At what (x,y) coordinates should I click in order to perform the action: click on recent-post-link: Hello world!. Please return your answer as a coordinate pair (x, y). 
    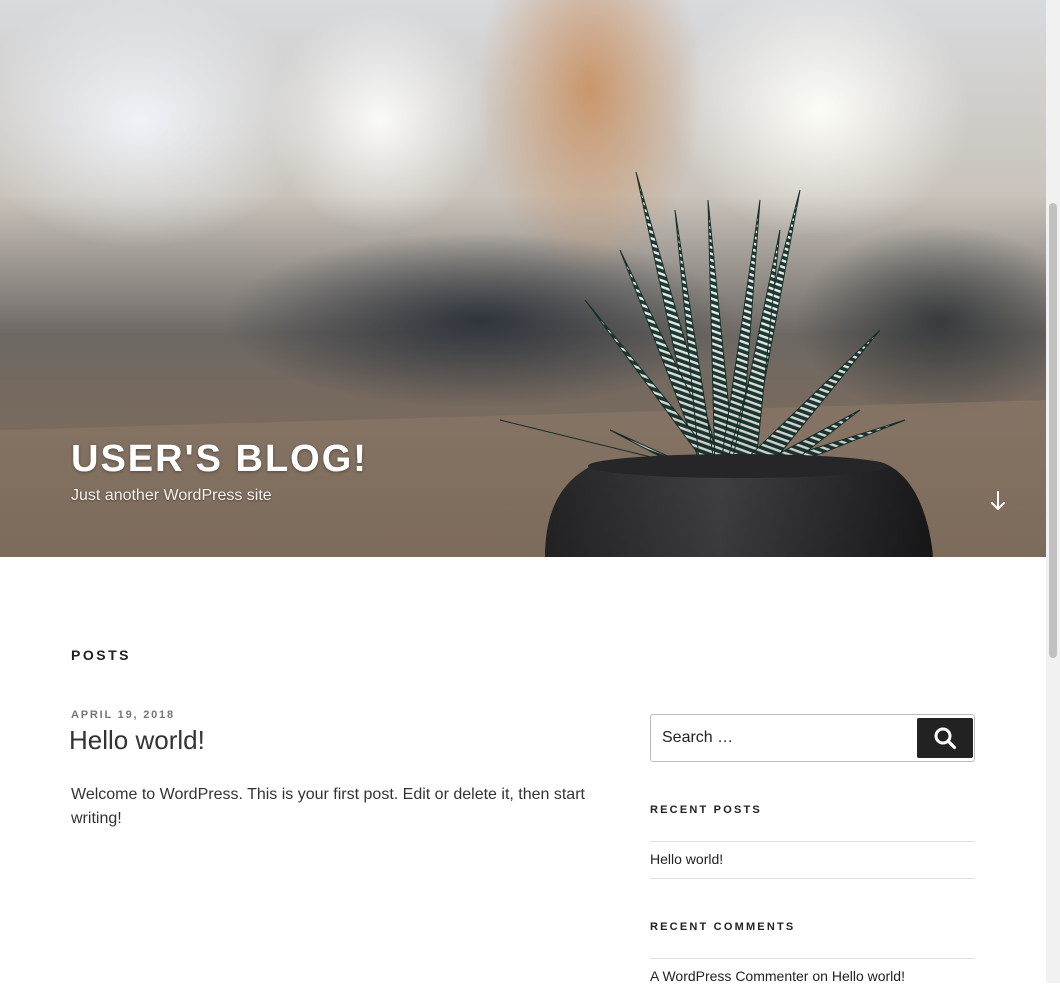
    Looking at the image, I should click on (686, 859).